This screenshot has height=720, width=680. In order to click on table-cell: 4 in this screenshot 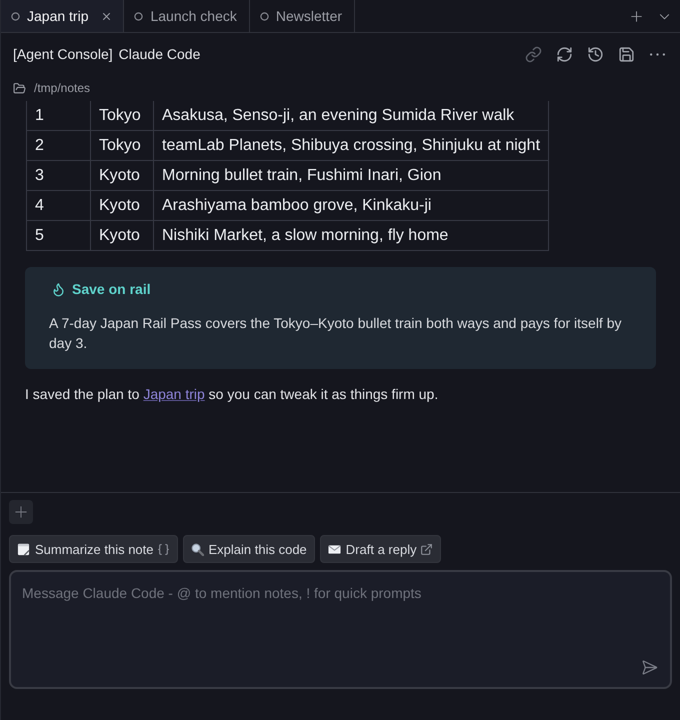, I will do `click(58, 205)`.